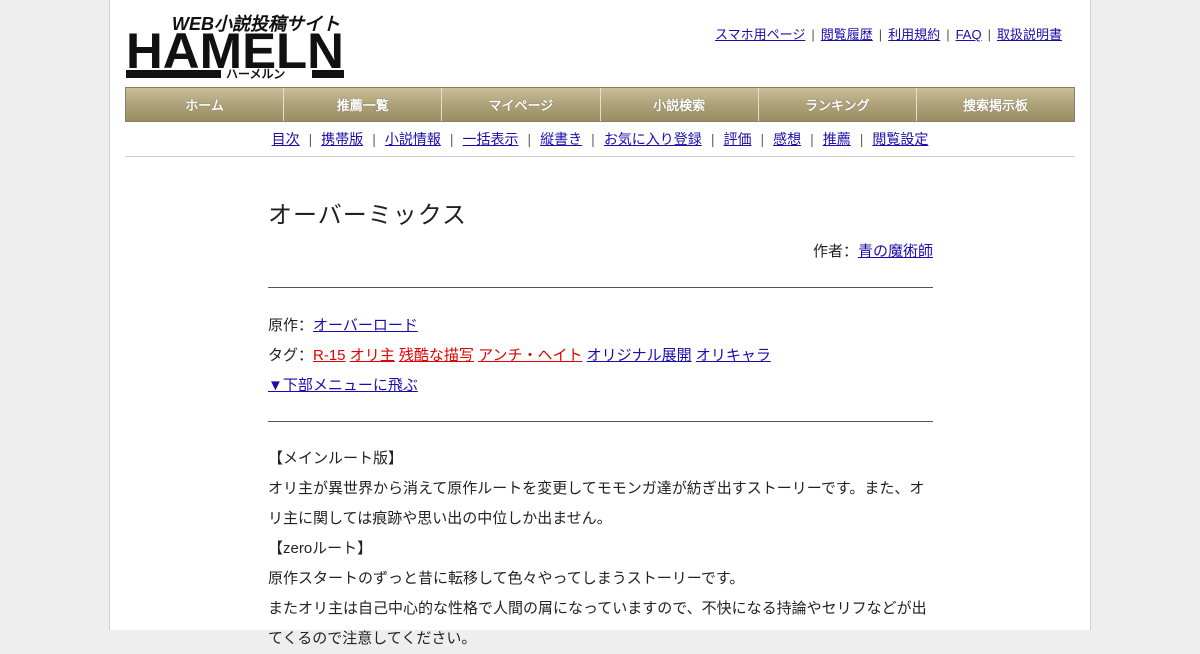 The width and height of the screenshot is (1200, 654). I want to click on tag-link: R-15, so click(329, 355).